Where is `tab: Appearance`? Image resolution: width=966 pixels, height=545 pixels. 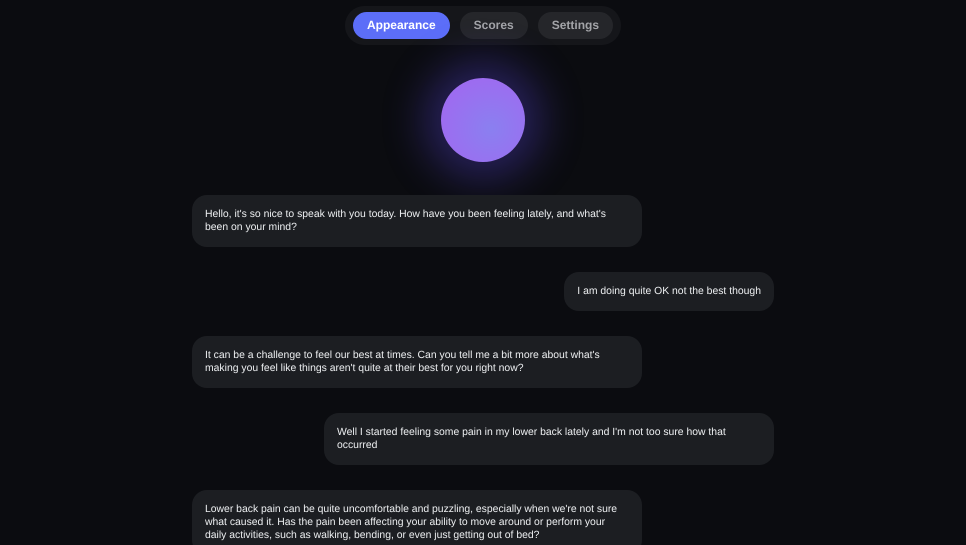
tab: Appearance is located at coordinates (401, 25).